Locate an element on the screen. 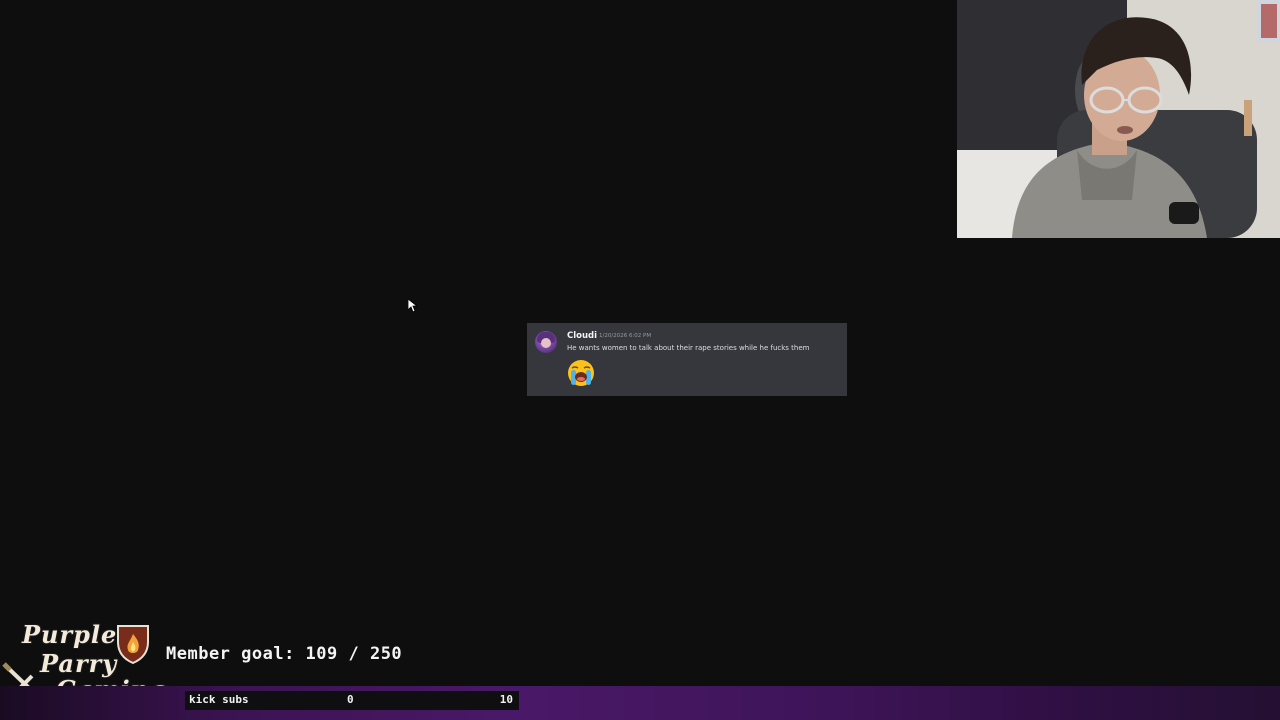 This screenshot has width=1280, height=720. webcam-image is located at coordinates (1118, 119).